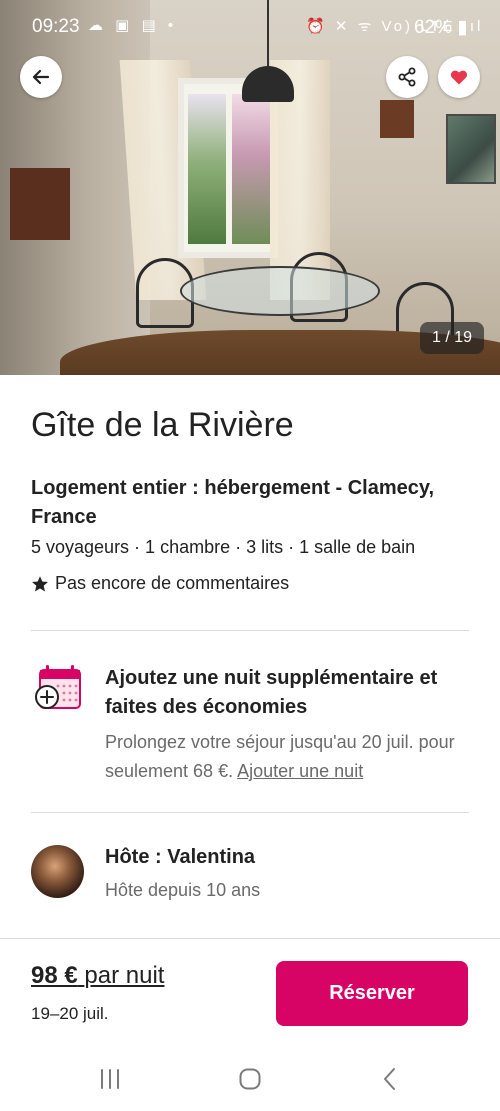 This screenshot has height=1111, width=500. What do you see at coordinates (133, 25) in the screenshot?
I see `notification-icons: ☁ ▣ ▤ •` at bounding box center [133, 25].